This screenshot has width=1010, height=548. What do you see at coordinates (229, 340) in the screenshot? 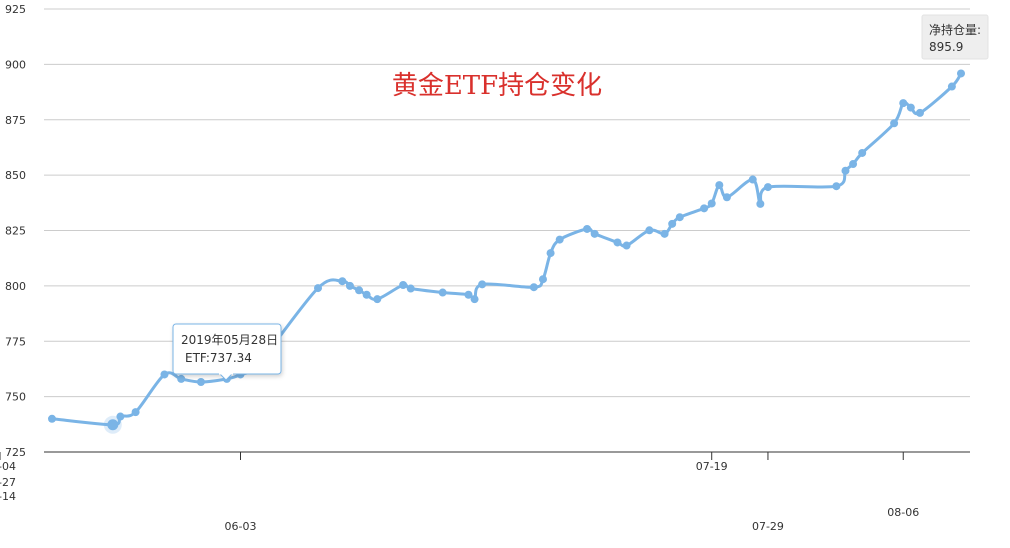
I see `tooltip-date: 2019年05月28日` at bounding box center [229, 340].